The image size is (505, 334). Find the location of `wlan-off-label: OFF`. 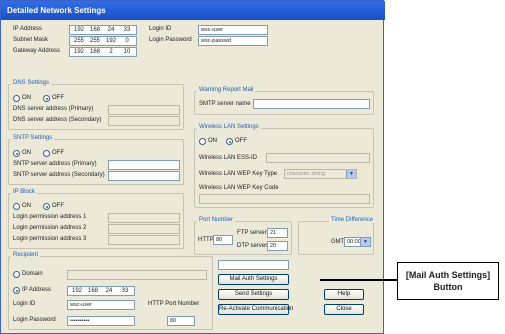

wlan-off-label: OFF is located at coordinates (241, 141).